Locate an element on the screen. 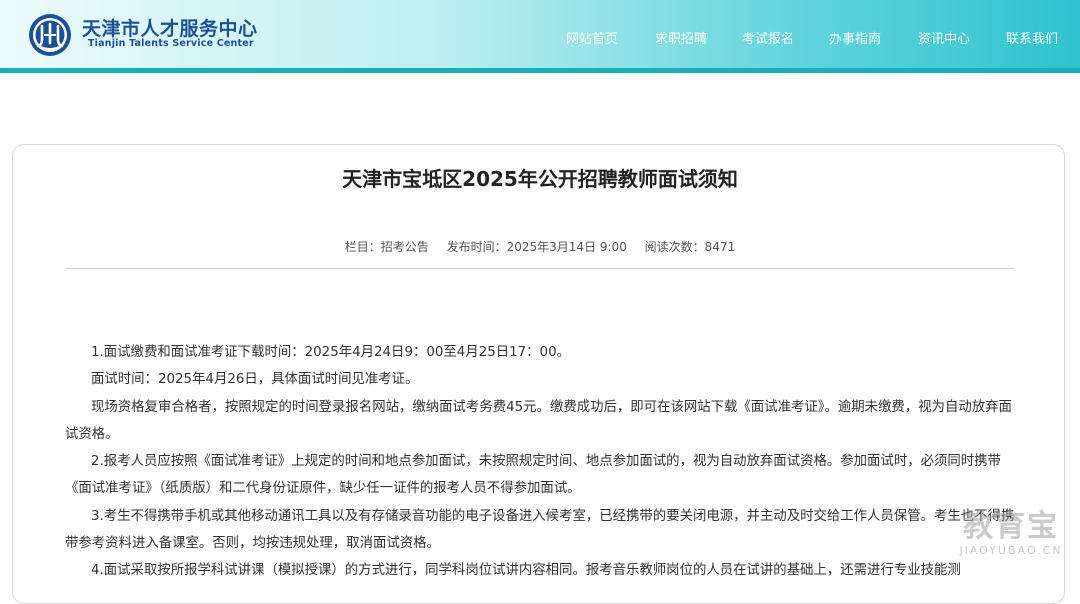  meta-views: 阅读次数：8471 is located at coordinates (690, 247).